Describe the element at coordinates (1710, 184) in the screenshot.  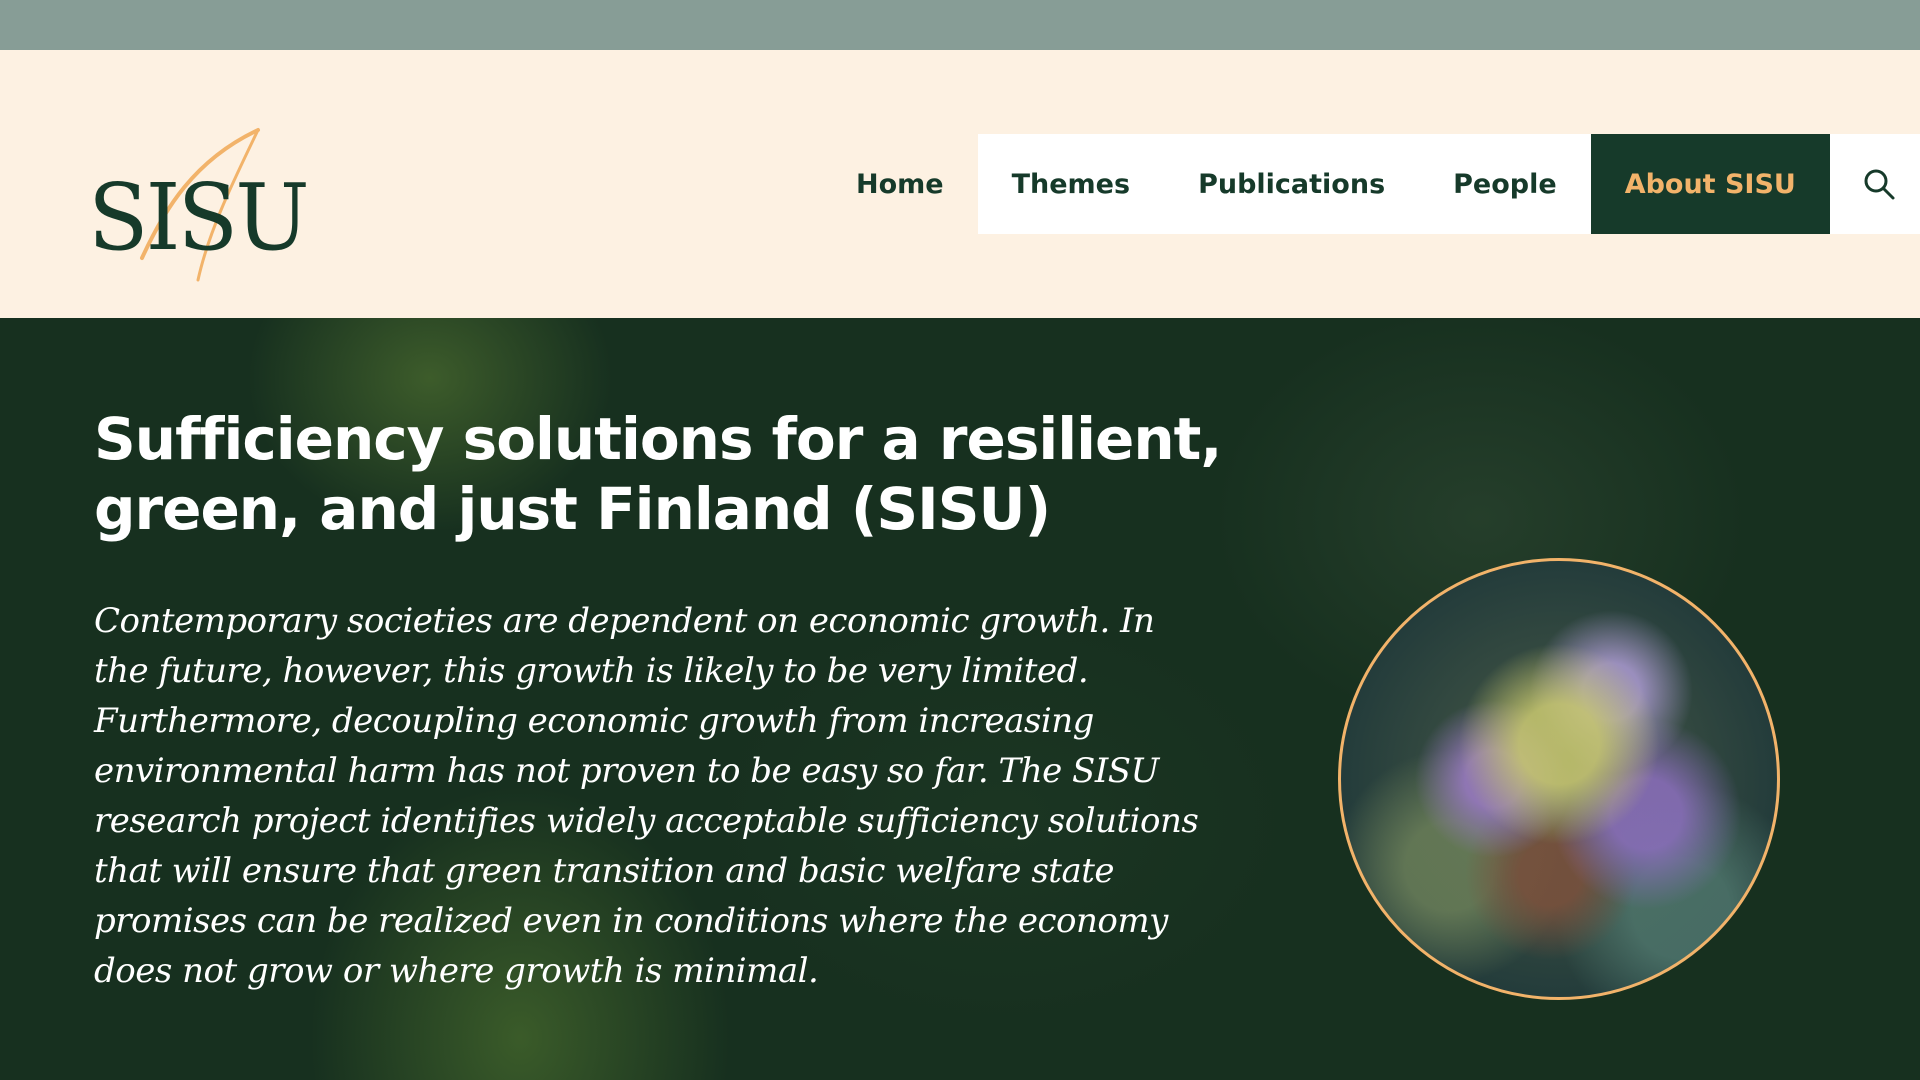
I see `nav-about-sisu: About SISU` at that location.